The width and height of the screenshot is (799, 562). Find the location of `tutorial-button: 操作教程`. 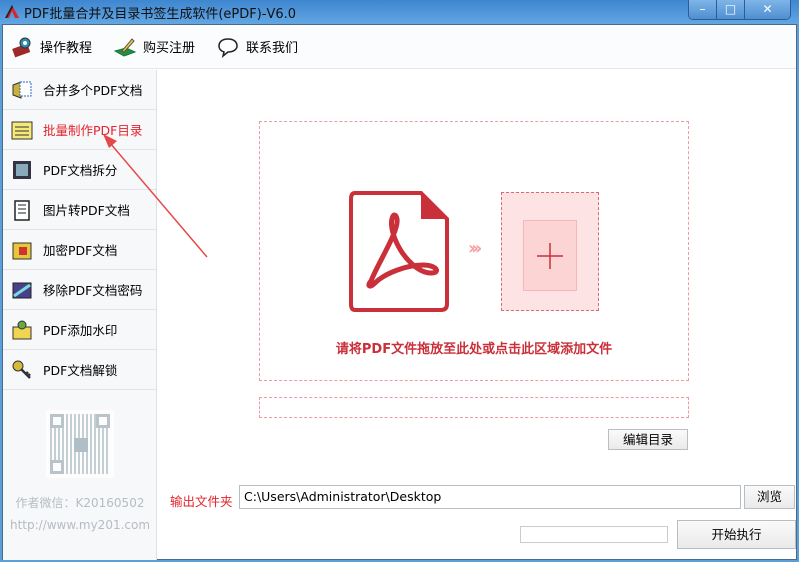

tutorial-button: 操作教程 is located at coordinates (51, 47).